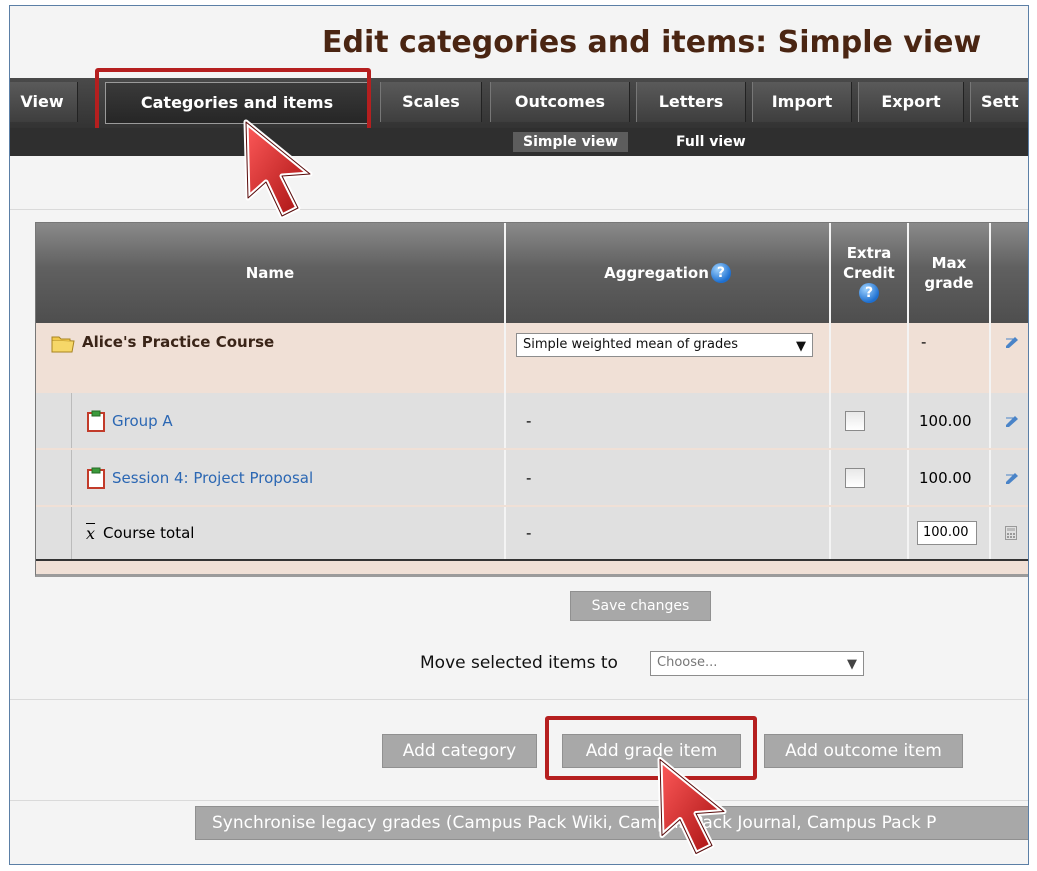  I want to click on tab-scales: Scales, so click(431, 102).